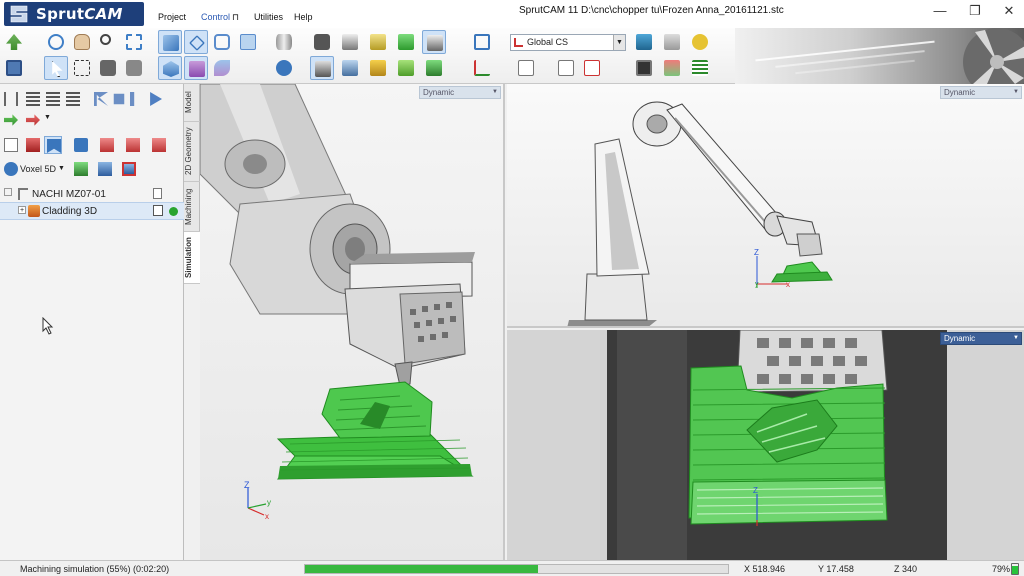  What do you see at coordinates (108, 42) in the screenshot?
I see `zoom-icon` at bounding box center [108, 42].